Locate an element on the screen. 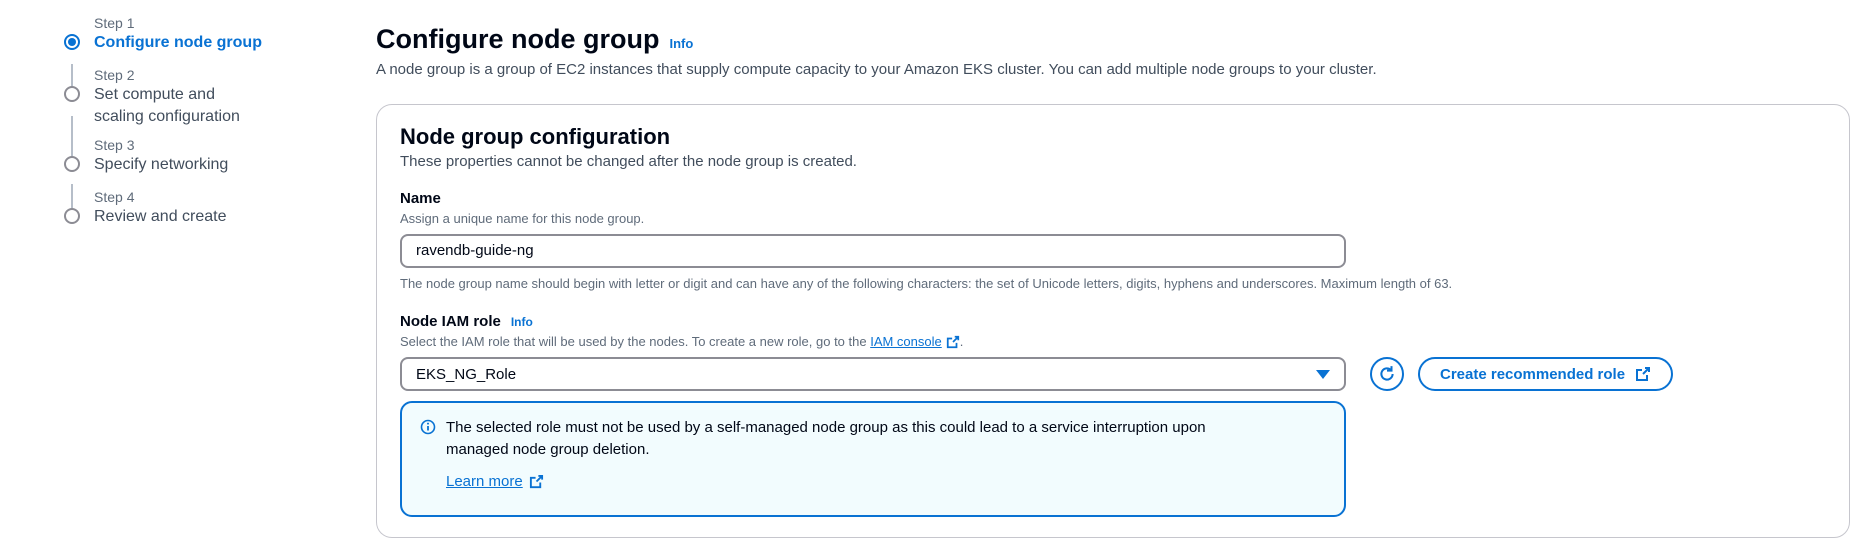  refresh-roles-button is located at coordinates (1387, 374).